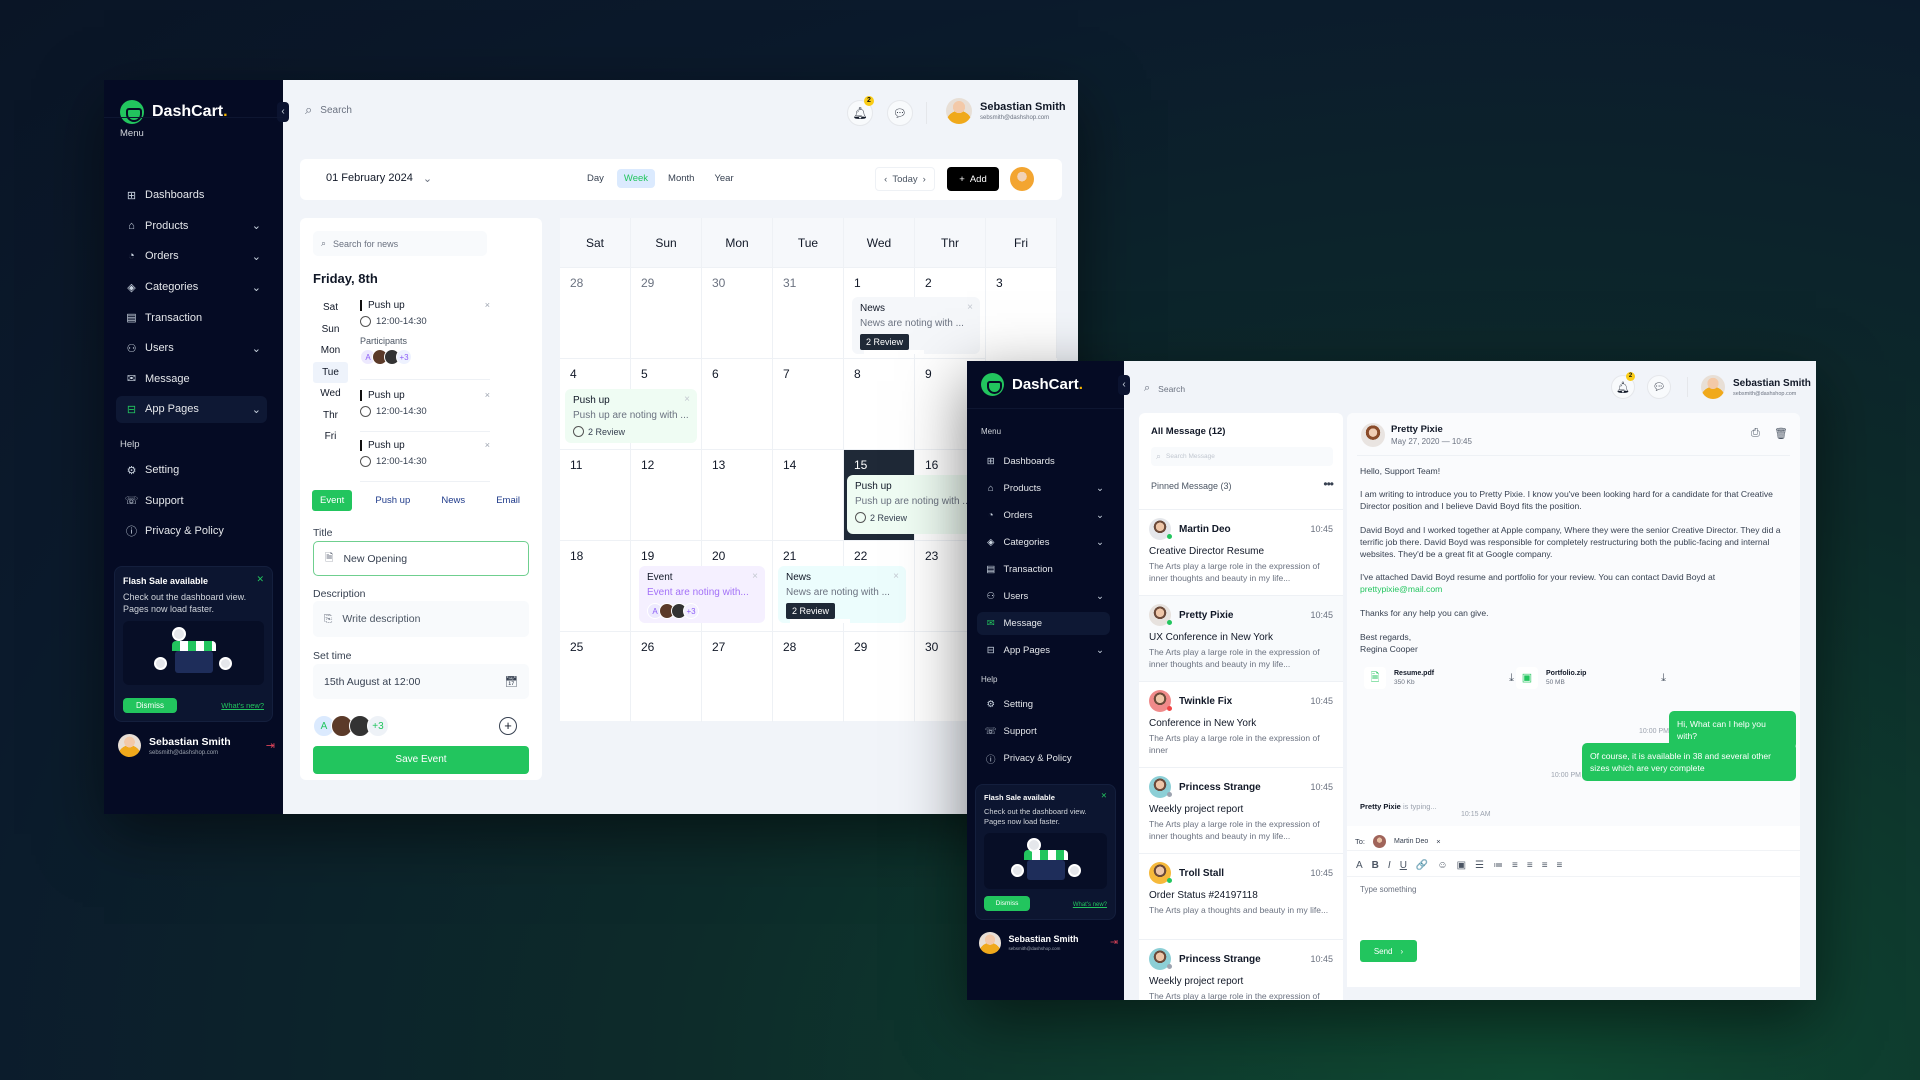 Image resolution: width=1920 pixels, height=1080 pixels. What do you see at coordinates (1781, 433) in the screenshot?
I see `trash-icon: 🗑︎` at bounding box center [1781, 433].